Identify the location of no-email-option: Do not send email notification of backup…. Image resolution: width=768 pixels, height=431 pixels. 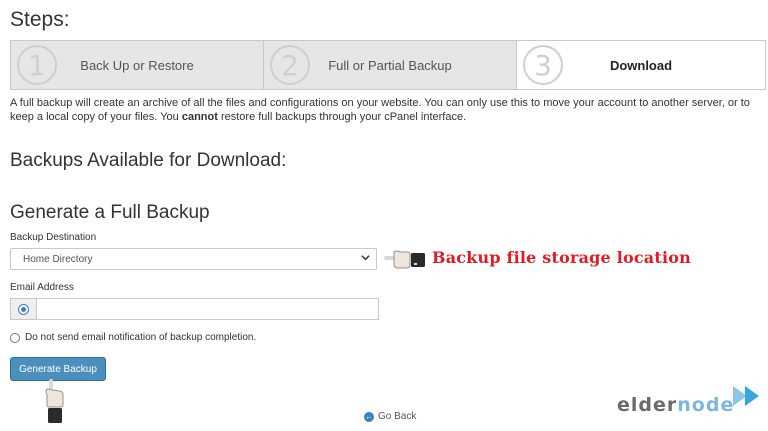
(133, 337).